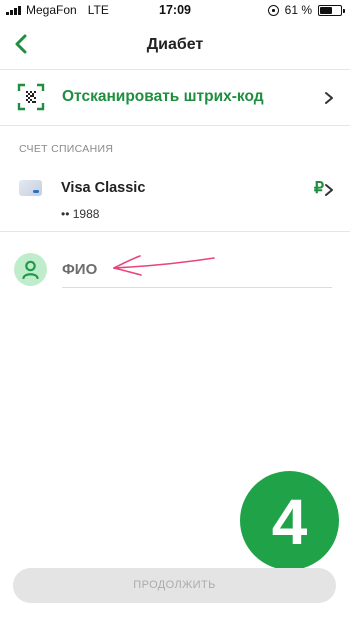 Image resolution: width=350 pixels, height=623 pixels. I want to click on currency-symbol: ₽, so click(318, 188).